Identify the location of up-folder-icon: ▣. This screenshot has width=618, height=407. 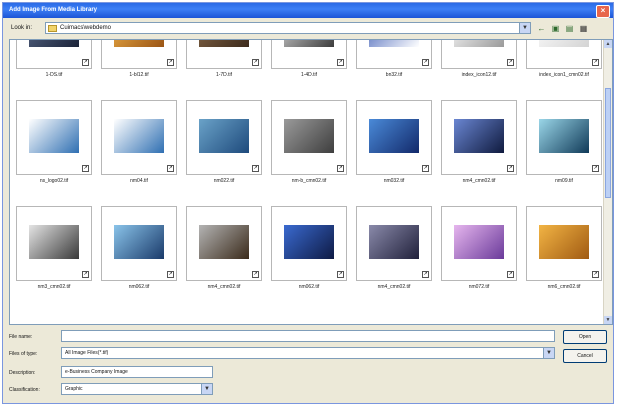
(555, 28).